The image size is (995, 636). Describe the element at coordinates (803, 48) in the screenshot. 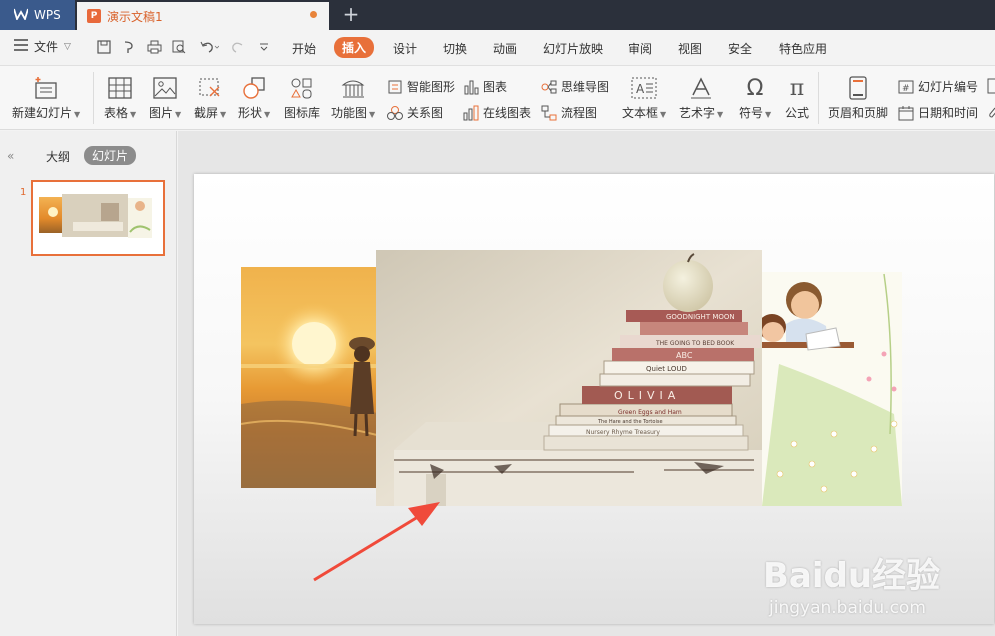

I see `menu-special-apps: 特色应用` at that location.